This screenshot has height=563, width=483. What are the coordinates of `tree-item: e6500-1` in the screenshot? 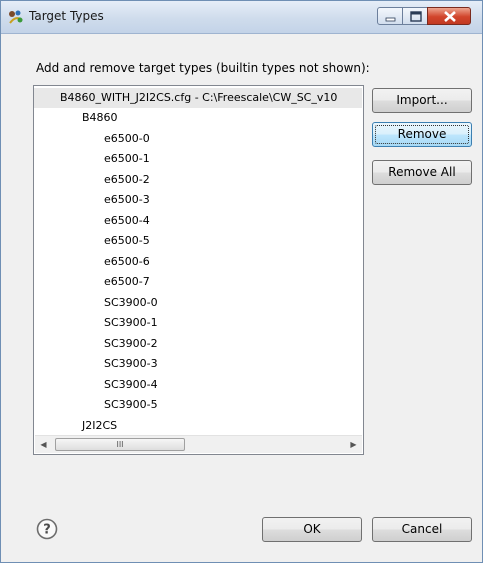 It's located at (198, 159).